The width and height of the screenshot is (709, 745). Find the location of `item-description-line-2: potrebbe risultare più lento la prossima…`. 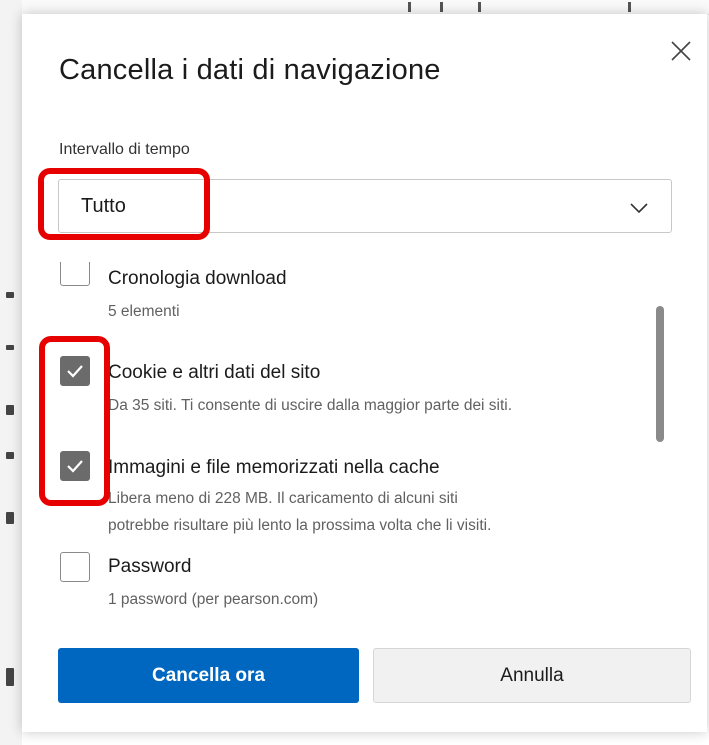

item-description-line-2: potrebbe risultare più lento la prossima… is located at coordinates (300, 525).